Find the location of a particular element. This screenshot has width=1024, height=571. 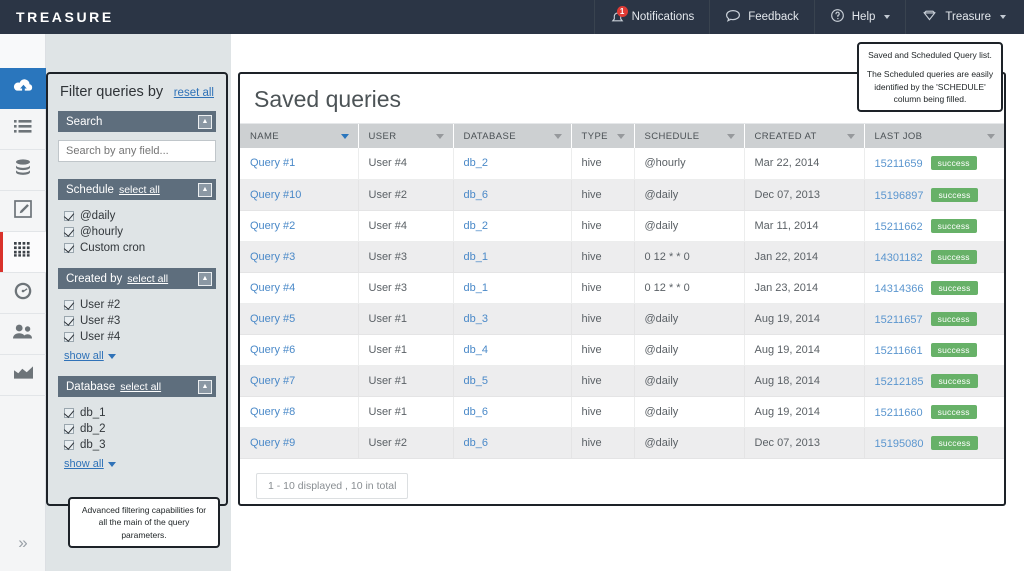

filter-section-header-created-by: Created by select all ▲ is located at coordinates (137, 278).